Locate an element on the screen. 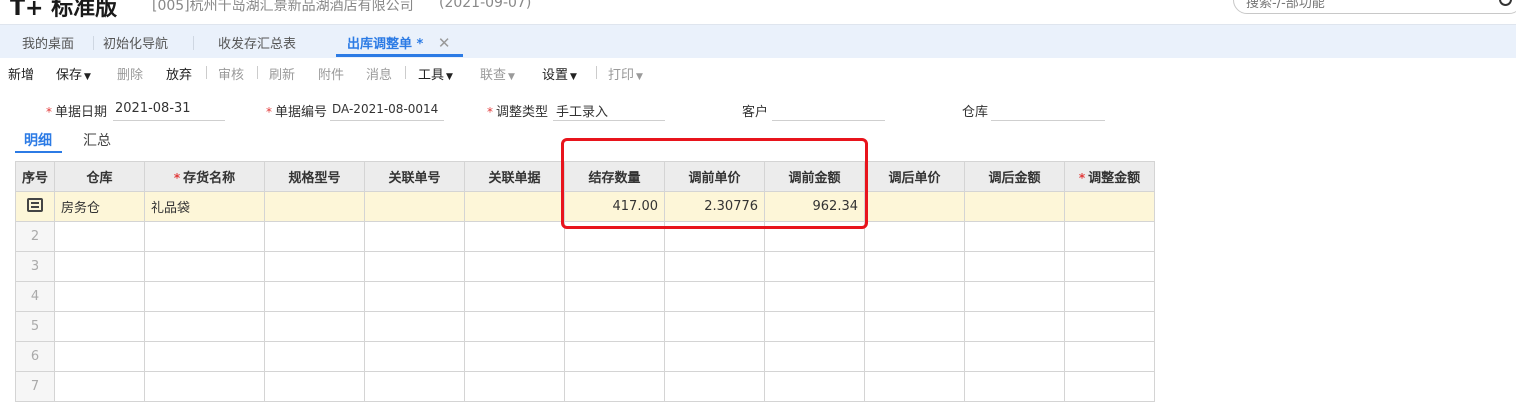 This screenshot has width=1516, height=407. tools-button: 工具 ▼ is located at coordinates (435, 73).